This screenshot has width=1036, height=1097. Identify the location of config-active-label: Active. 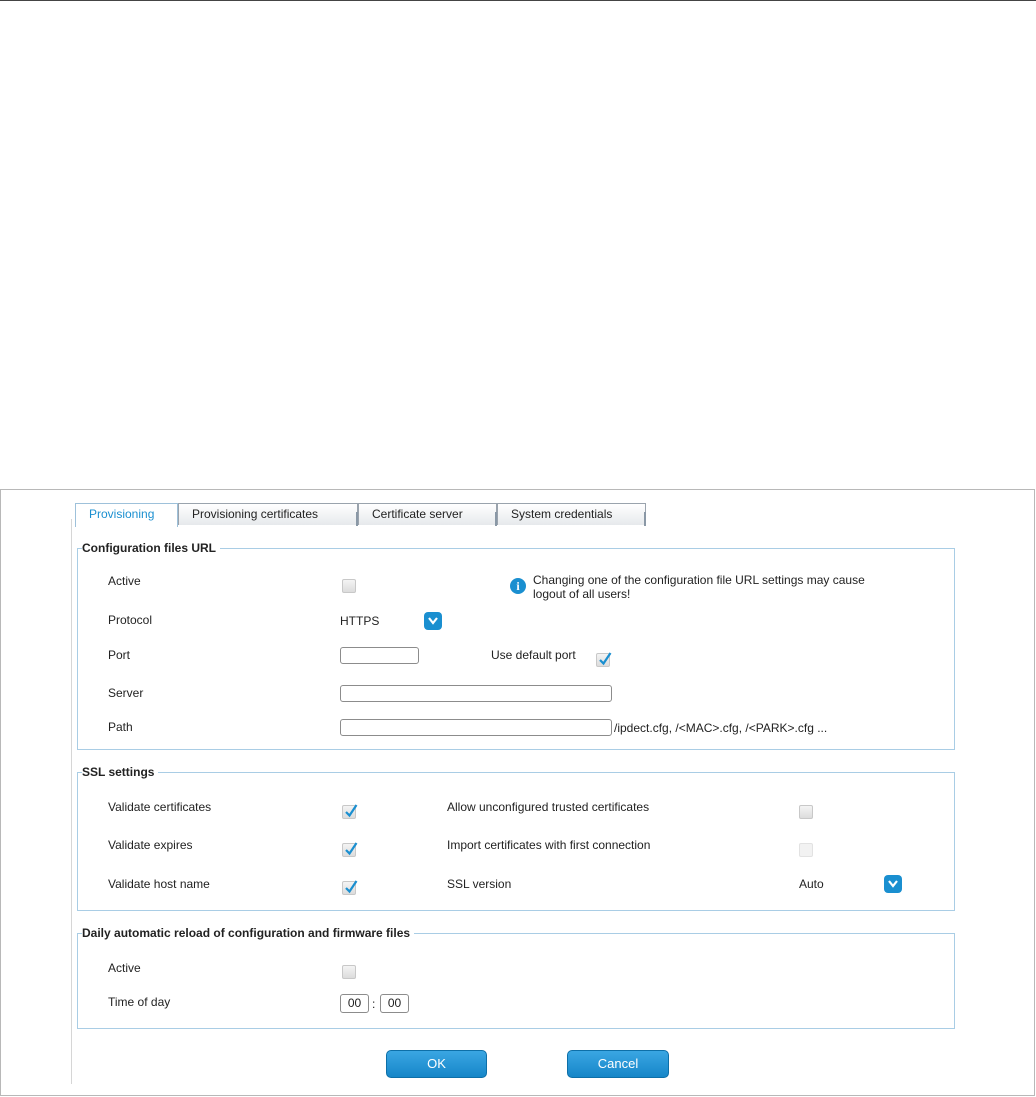
(124, 581).